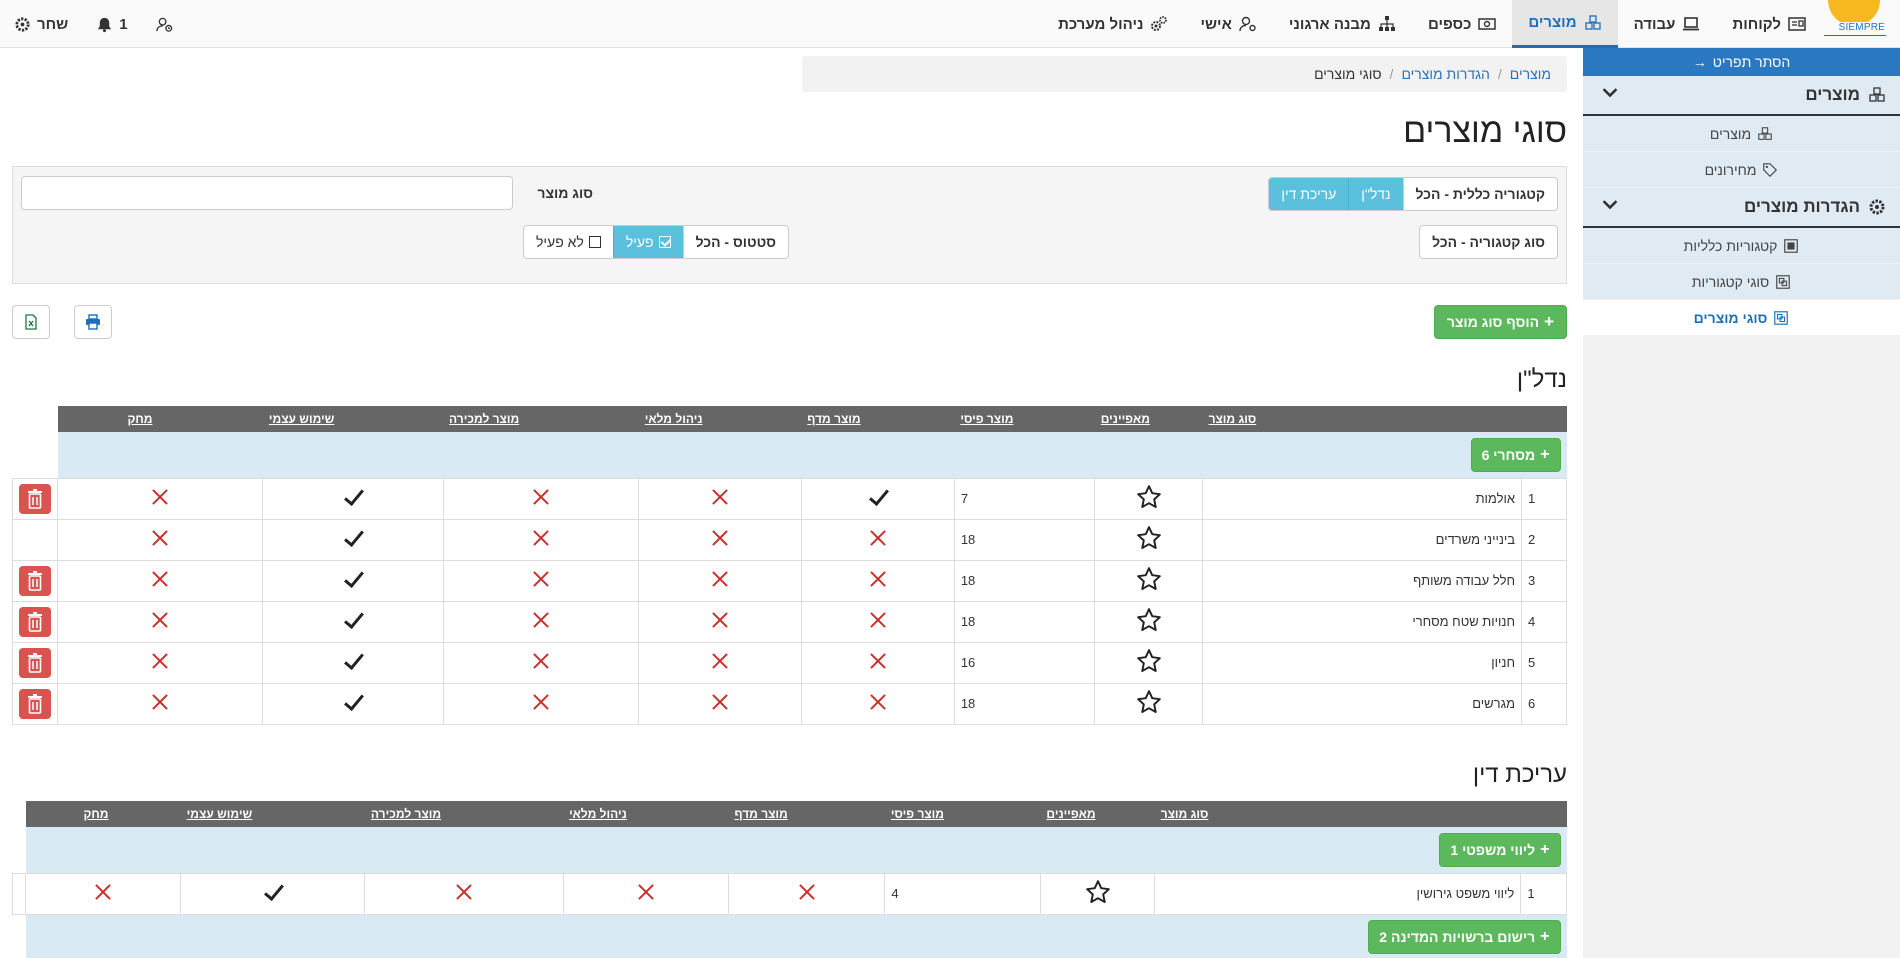 The width and height of the screenshot is (1900, 958). What do you see at coordinates (789, 662) in the screenshot?
I see `table-row: 5 חניון 16` at bounding box center [789, 662].